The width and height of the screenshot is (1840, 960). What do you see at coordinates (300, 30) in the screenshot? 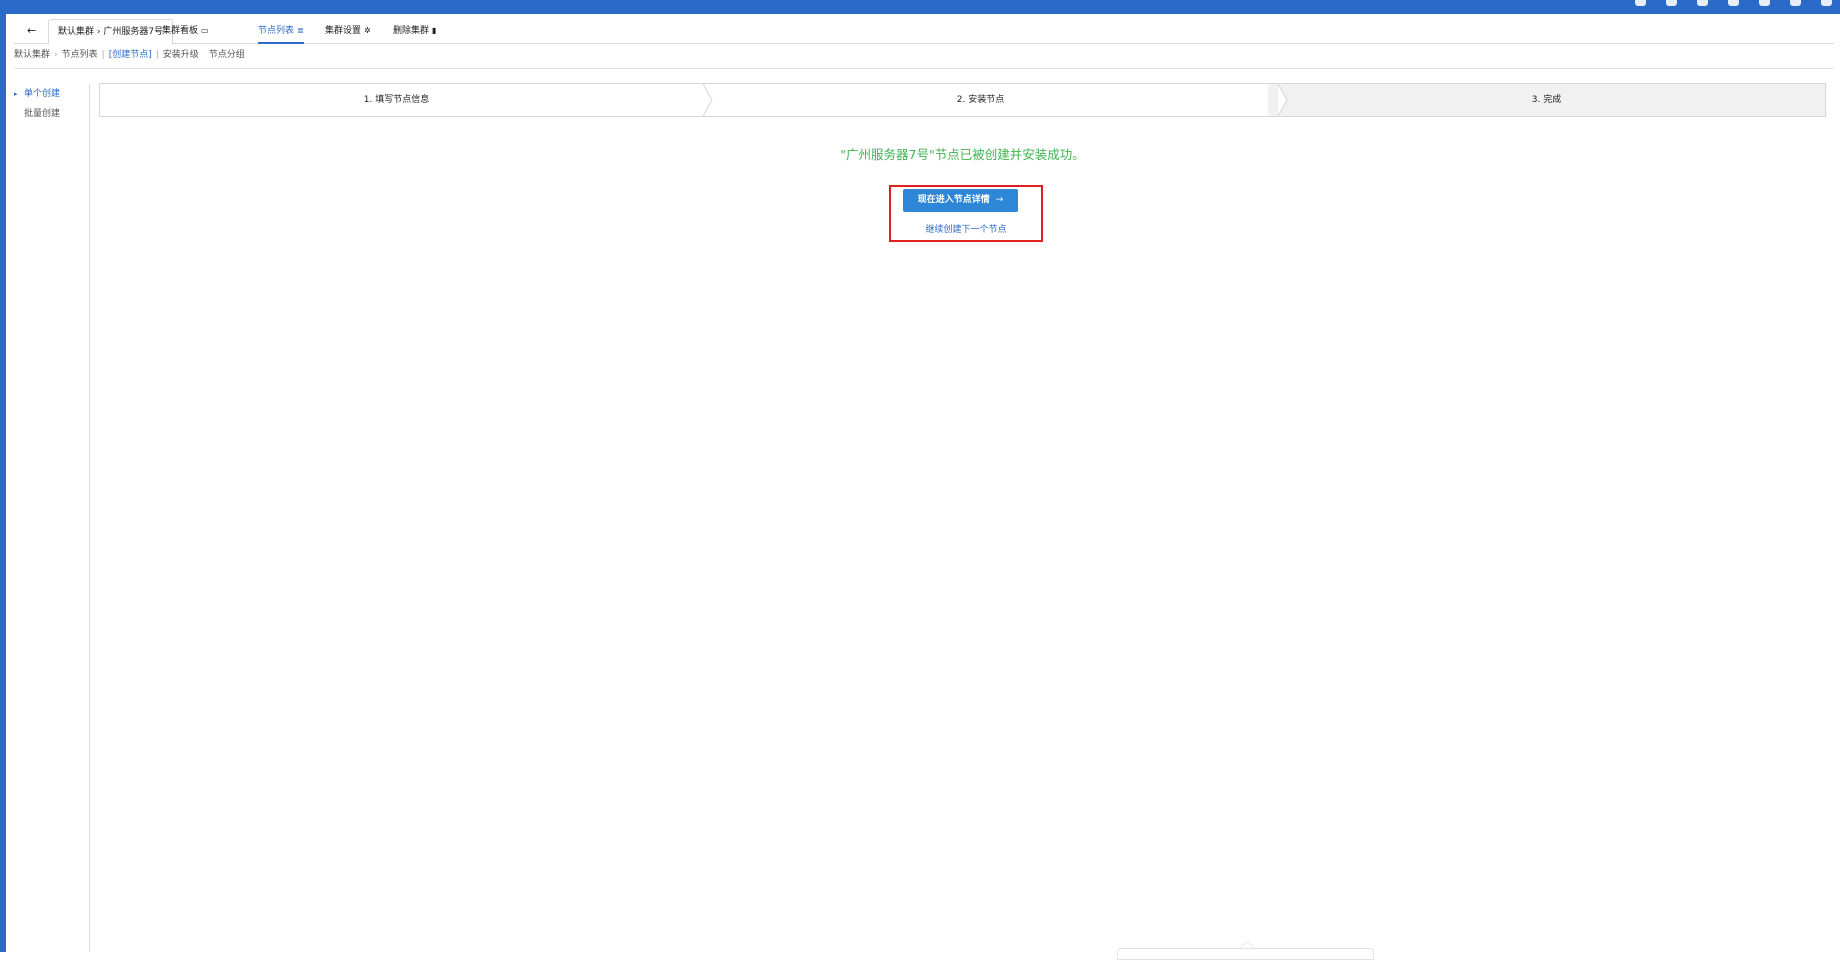
I see `list-icon: ≣` at bounding box center [300, 30].